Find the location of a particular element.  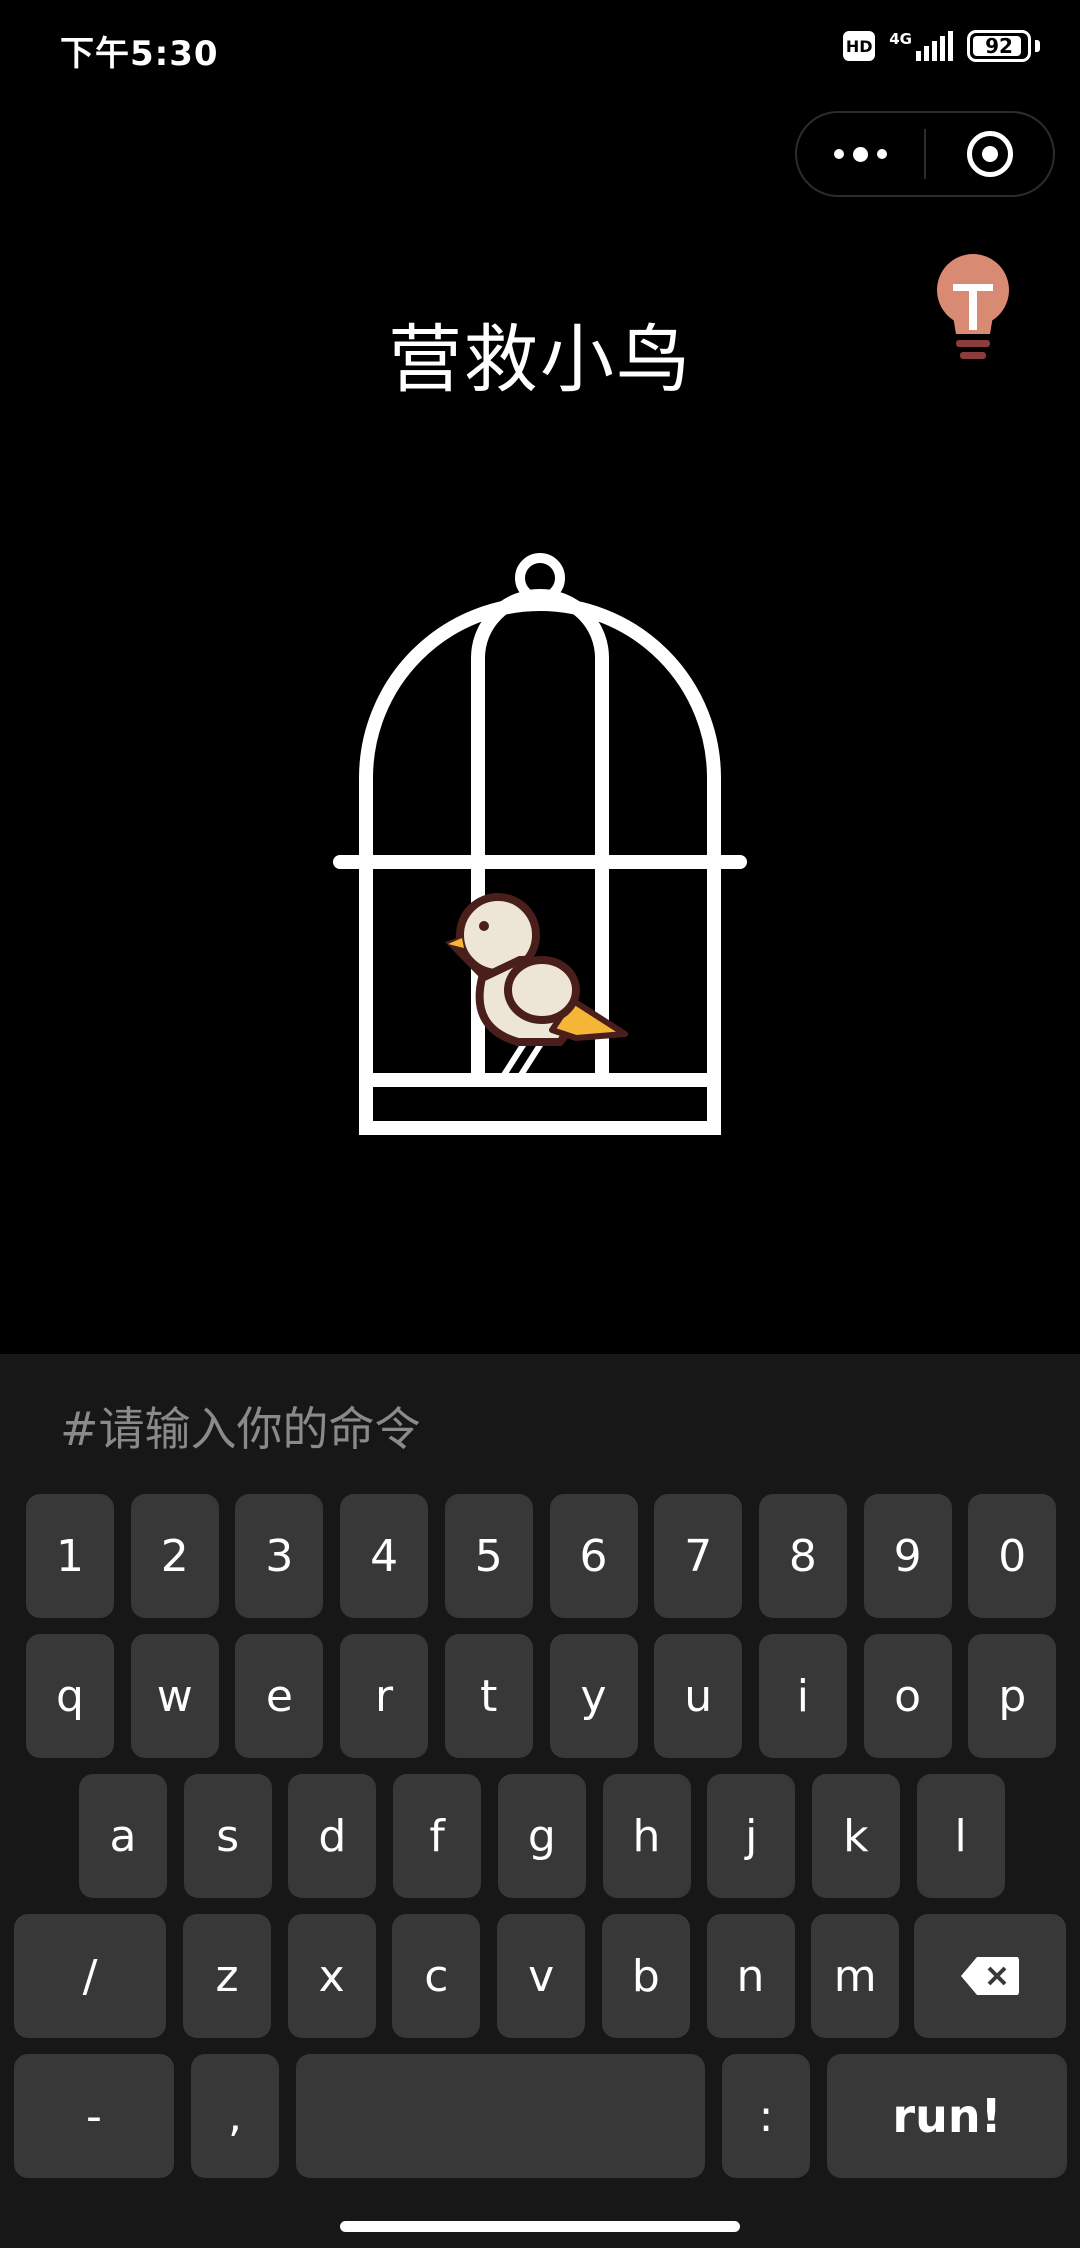

key-n: n is located at coordinates (750, 1976).